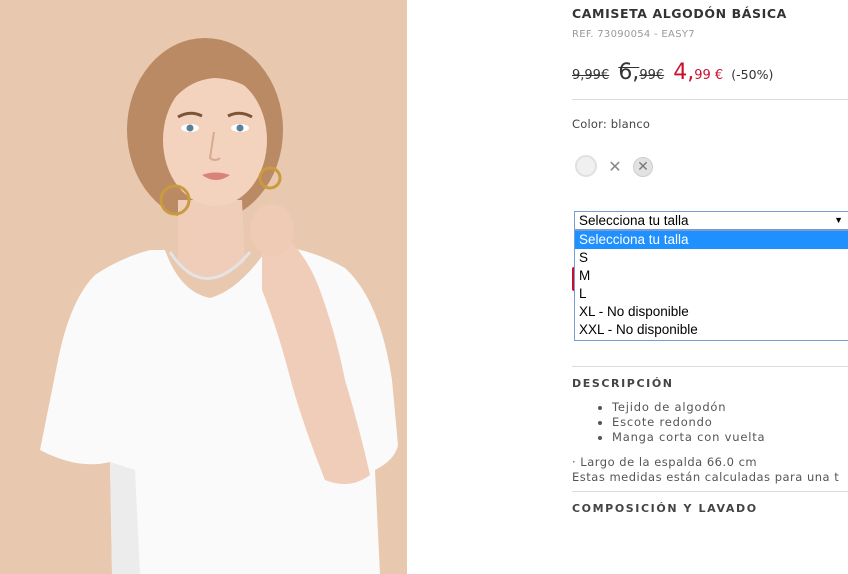 Image resolution: width=848 pixels, height=574 pixels. What do you see at coordinates (688, 422) in the screenshot?
I see `list-item: Escote redondo` at bounding box center [688, 422].